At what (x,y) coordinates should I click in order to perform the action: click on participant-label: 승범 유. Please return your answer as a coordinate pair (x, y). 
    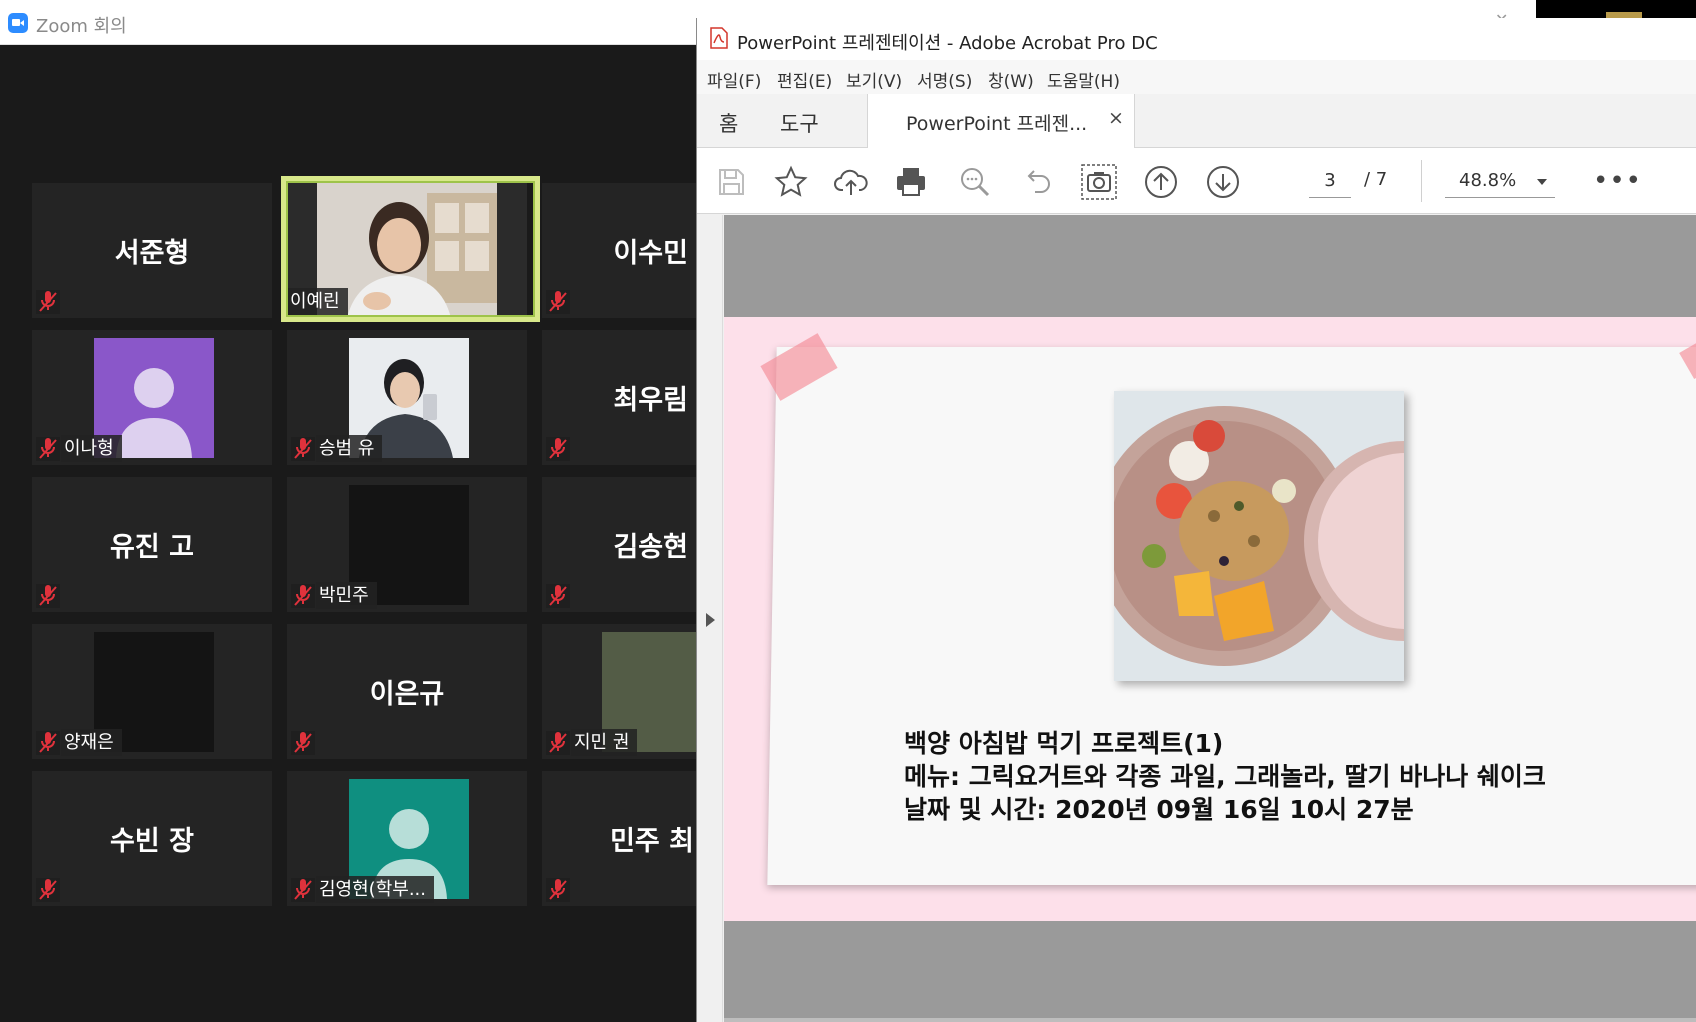
    Looking at the image, I should click on (349, 448).